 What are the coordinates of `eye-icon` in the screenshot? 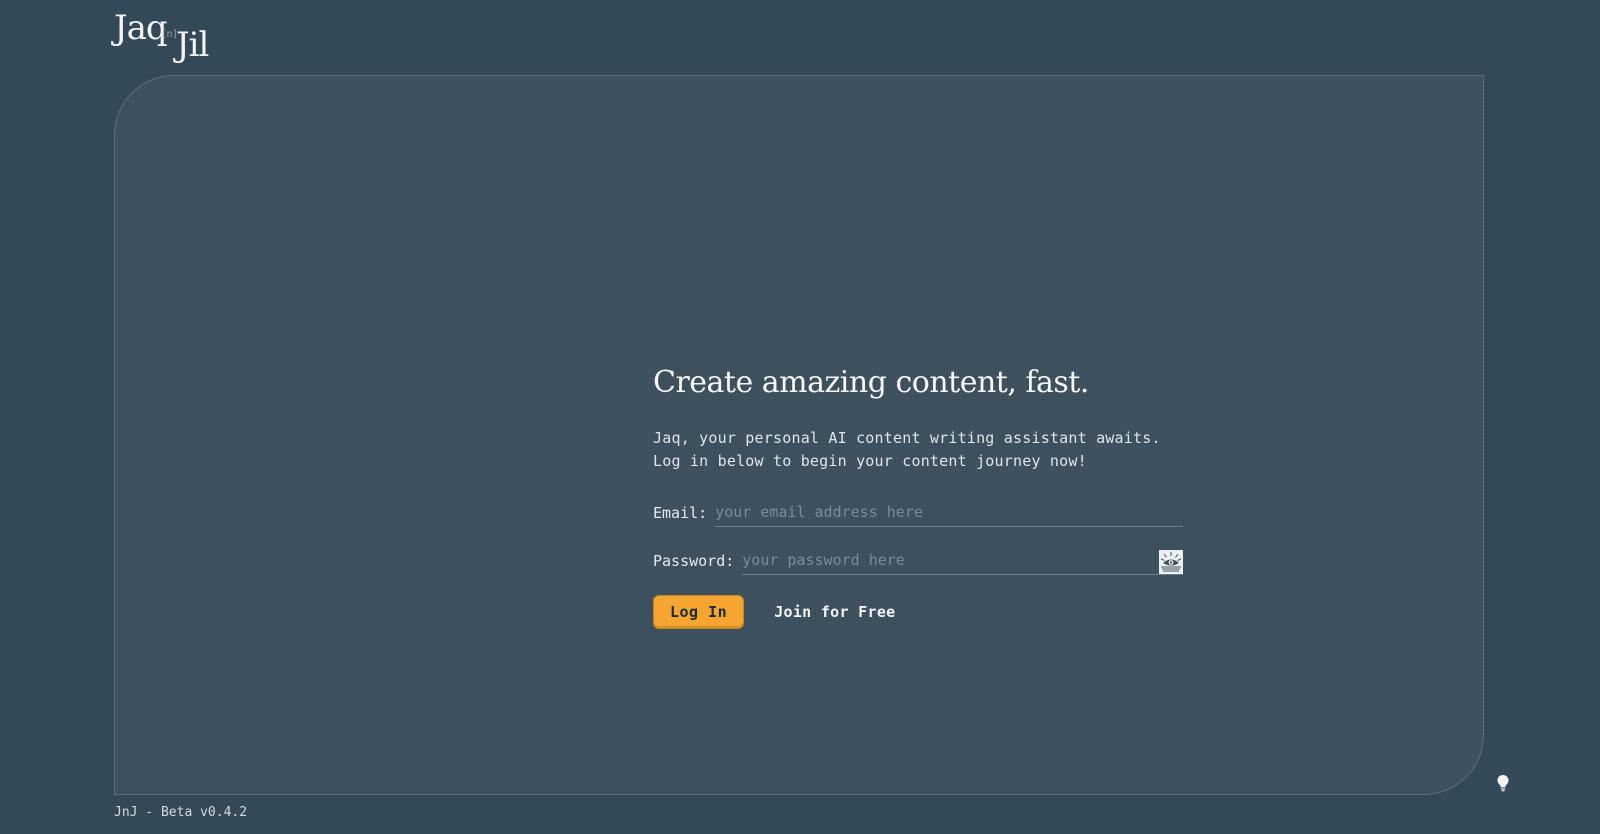 It's located at (1171, 562).